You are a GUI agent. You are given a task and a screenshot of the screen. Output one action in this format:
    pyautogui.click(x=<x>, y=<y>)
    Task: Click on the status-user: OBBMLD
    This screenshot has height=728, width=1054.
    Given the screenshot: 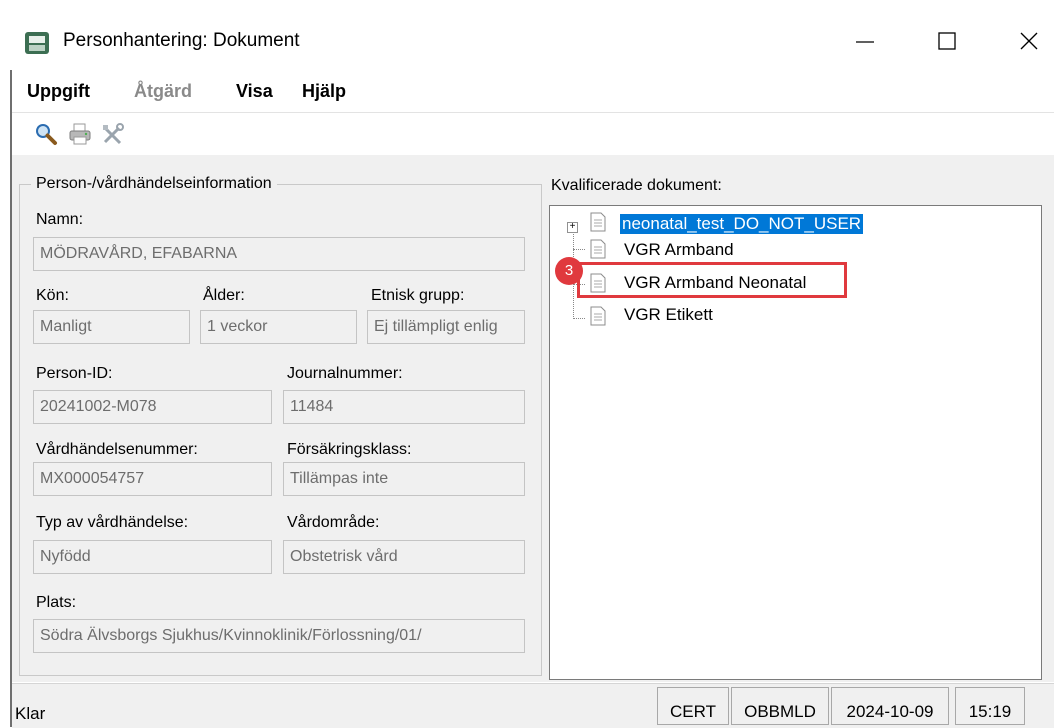 What is the action you would take?
    pyautogui.click(x=780, y=706)
    